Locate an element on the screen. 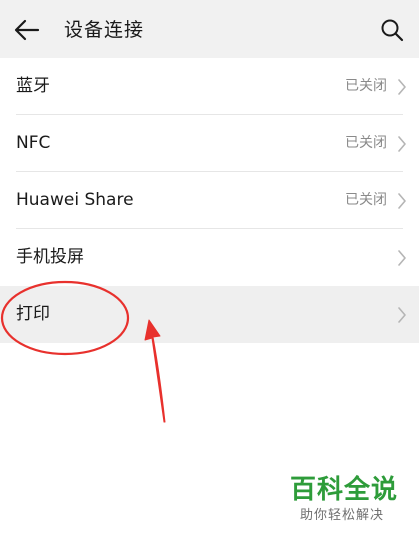 This screenshot has height=536, width=419. page-title: 设备连接 is located at coordinates (104, 30).